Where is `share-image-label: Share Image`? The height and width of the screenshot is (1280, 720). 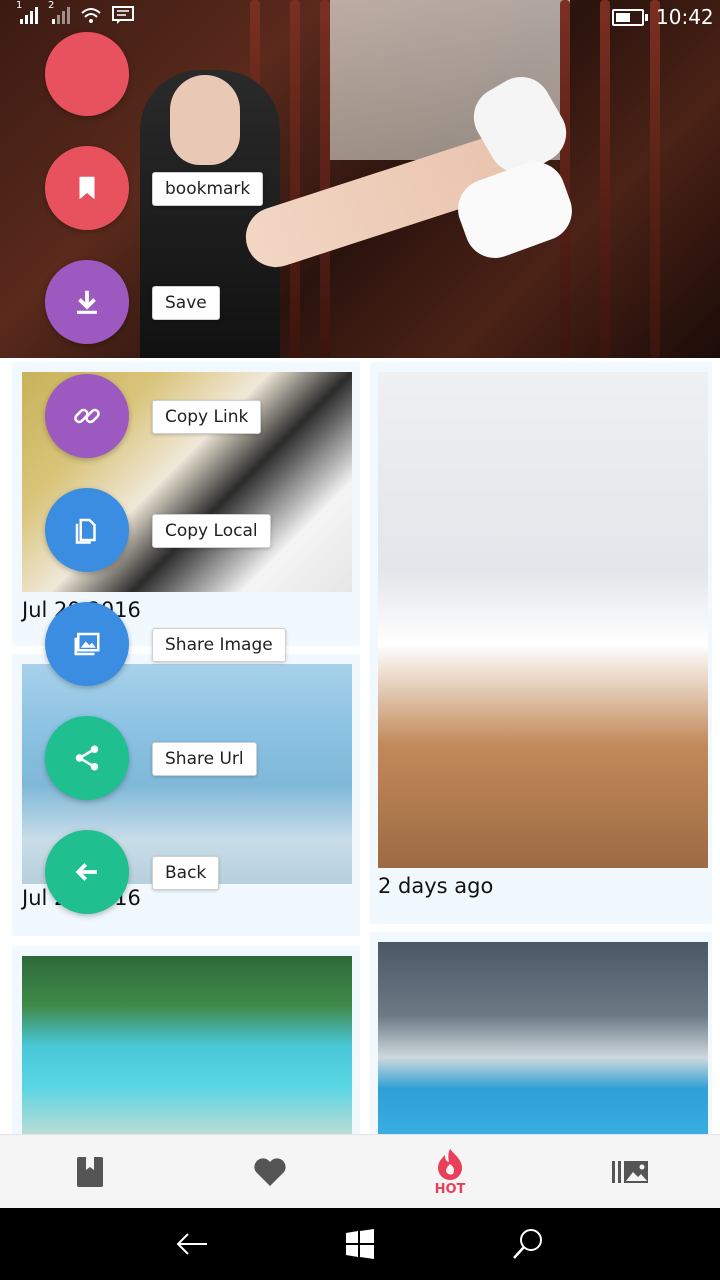
share-image-label: Share Image is located at coordinates (219, 645).